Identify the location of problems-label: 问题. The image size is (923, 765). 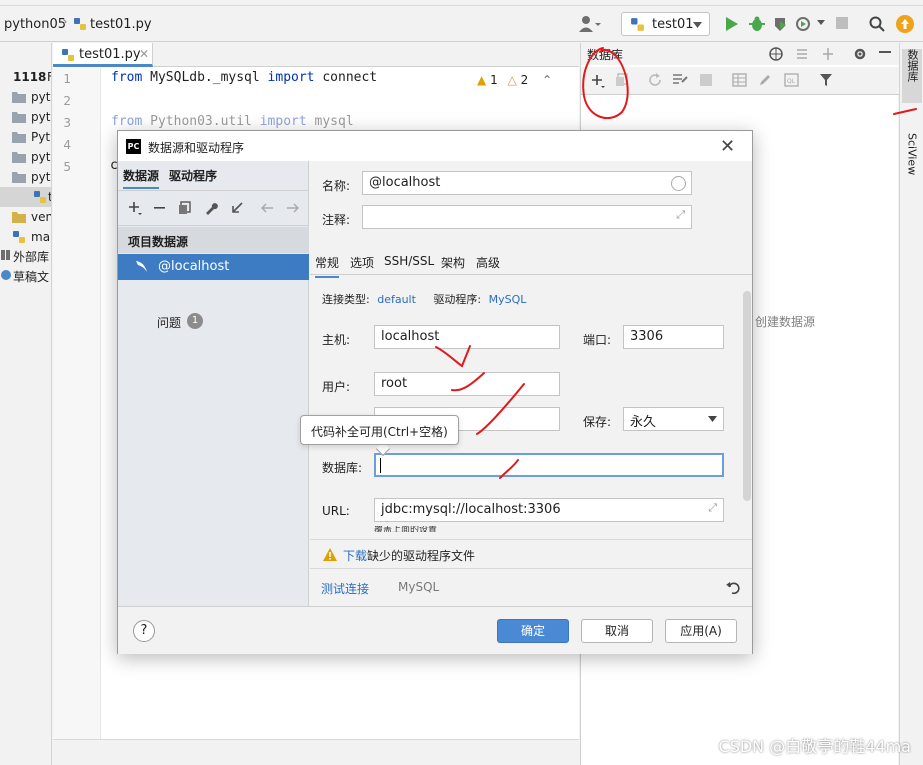
(169, 322).